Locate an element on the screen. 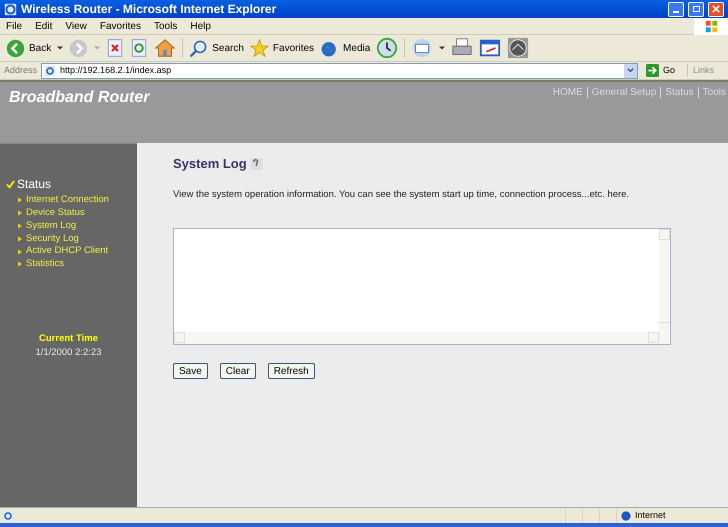  close-button is located at coordinates (716, 9).